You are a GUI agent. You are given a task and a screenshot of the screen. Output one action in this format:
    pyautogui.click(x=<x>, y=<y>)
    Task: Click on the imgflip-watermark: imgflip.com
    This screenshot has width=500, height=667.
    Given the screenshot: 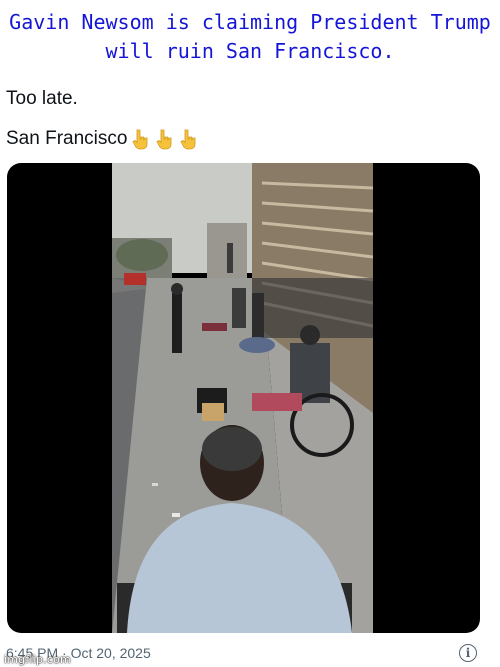 What is the action you would take?
    pyautogui.click(x=37, y=659)
    